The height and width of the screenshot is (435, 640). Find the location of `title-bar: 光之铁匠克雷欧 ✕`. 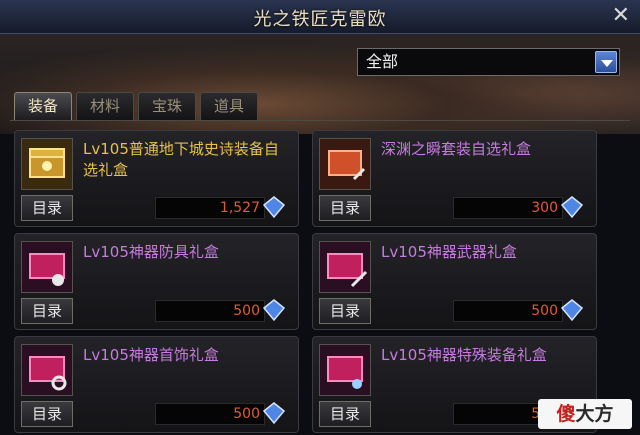

title-bar: 光之铁匠克雷欧 ✕ is located at coordinates (320, 17).